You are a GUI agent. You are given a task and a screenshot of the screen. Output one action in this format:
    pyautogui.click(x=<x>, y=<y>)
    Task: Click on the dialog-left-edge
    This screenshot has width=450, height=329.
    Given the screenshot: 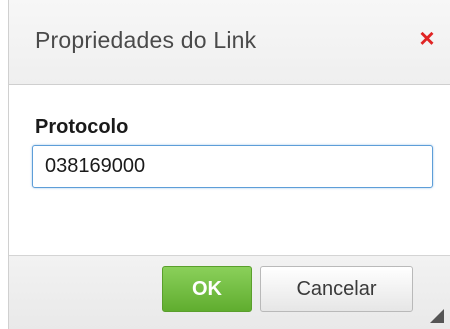 What is the action you would take?
    pyautogui.click(x=4, y=164)
    